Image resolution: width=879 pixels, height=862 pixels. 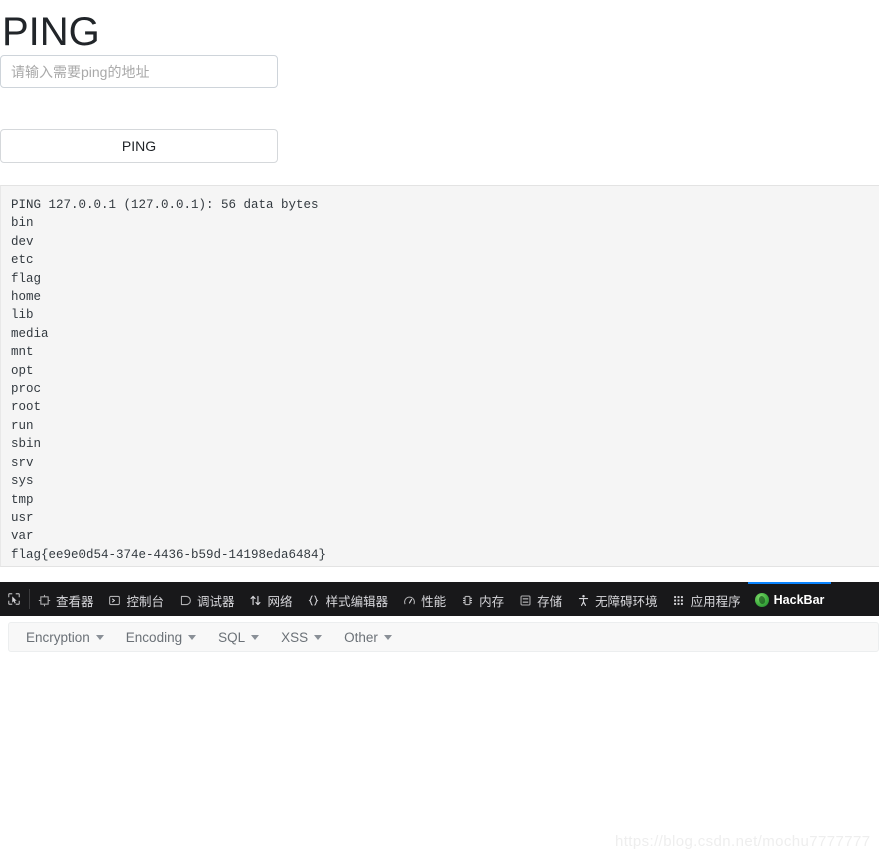 I want to click on menu-sql: SQL, so click(x=238, y=637).